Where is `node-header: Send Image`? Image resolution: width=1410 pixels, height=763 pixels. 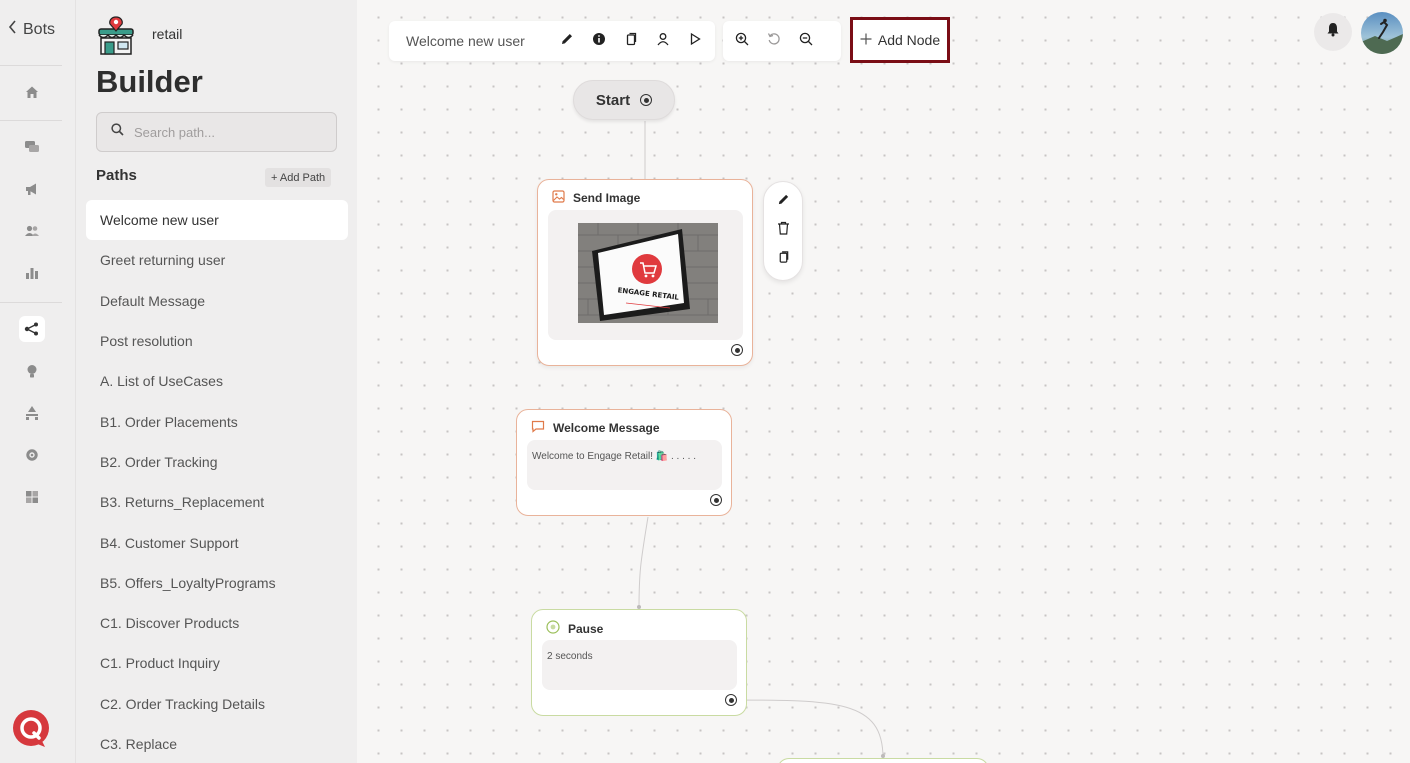
node-header: Send Image is located at coordinates (596, 198).